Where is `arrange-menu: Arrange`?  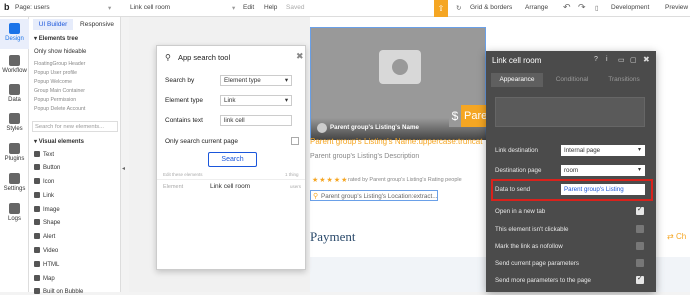 arrange-menu: Arrange is located at coordinates (536, 7).